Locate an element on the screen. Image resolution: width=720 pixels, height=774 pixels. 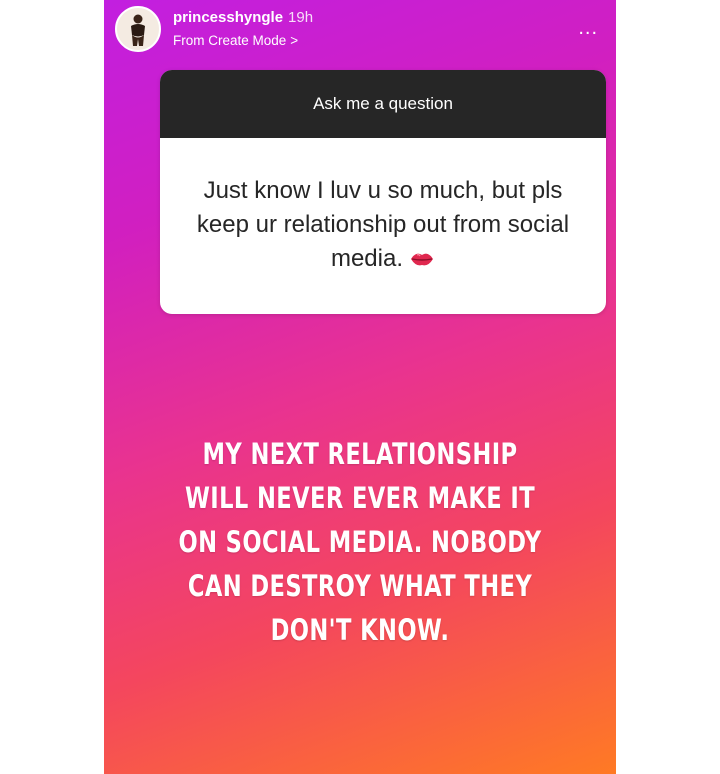
question-sticker-title: Ask me a question is located at coordinates (383, 104).